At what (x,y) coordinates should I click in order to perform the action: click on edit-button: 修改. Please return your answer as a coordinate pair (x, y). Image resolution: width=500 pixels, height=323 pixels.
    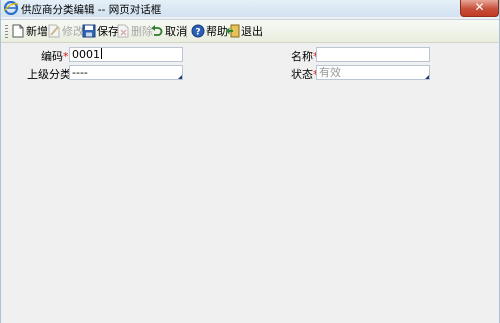
    Looking at the image, I should click on (65, 31).